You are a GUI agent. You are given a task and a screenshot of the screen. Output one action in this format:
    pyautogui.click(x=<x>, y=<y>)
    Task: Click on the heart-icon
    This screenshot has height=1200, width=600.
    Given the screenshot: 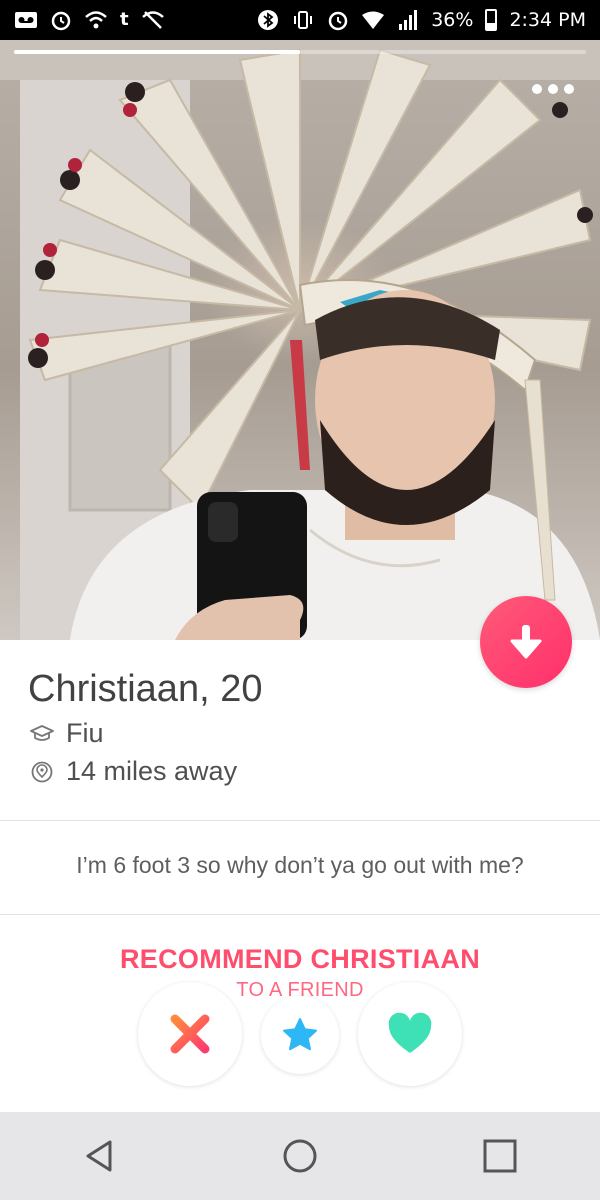 What is the action you would take?
    pyautogui.click(x=410, y=1032)
    